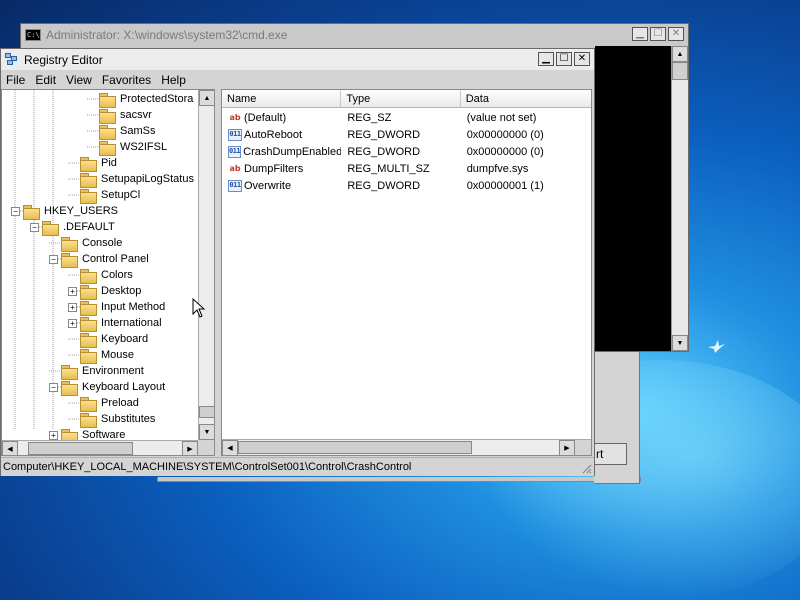  Describe the element at coordinates (600, 454) in the screenshot. I see `background-dialog-button-label: rt` at that location.